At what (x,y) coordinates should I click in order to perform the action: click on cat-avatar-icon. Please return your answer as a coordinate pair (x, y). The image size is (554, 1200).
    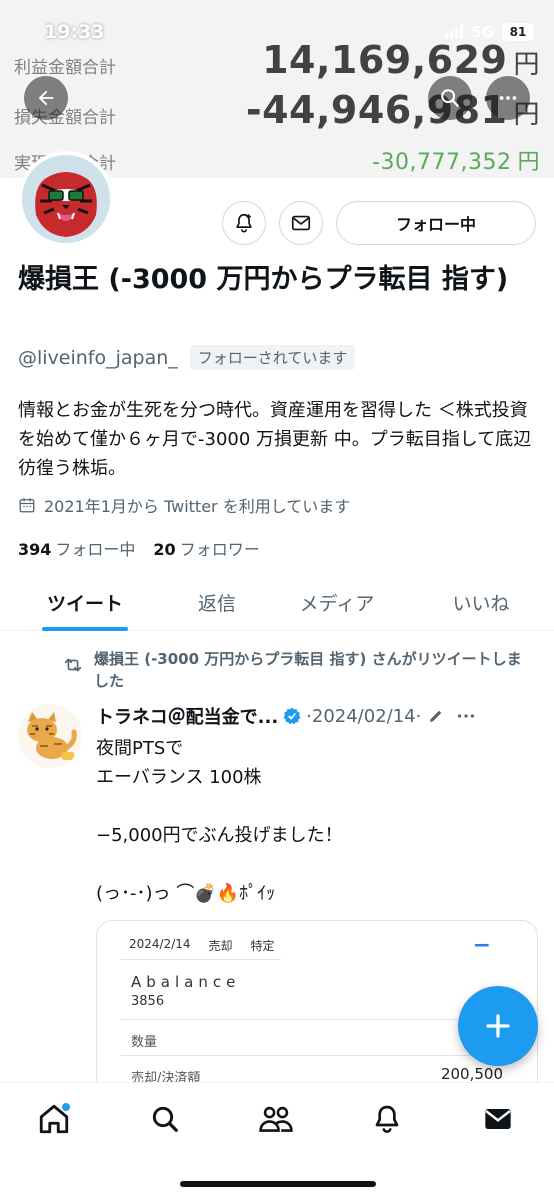
    Looking at the image, I should click on (50, 736).